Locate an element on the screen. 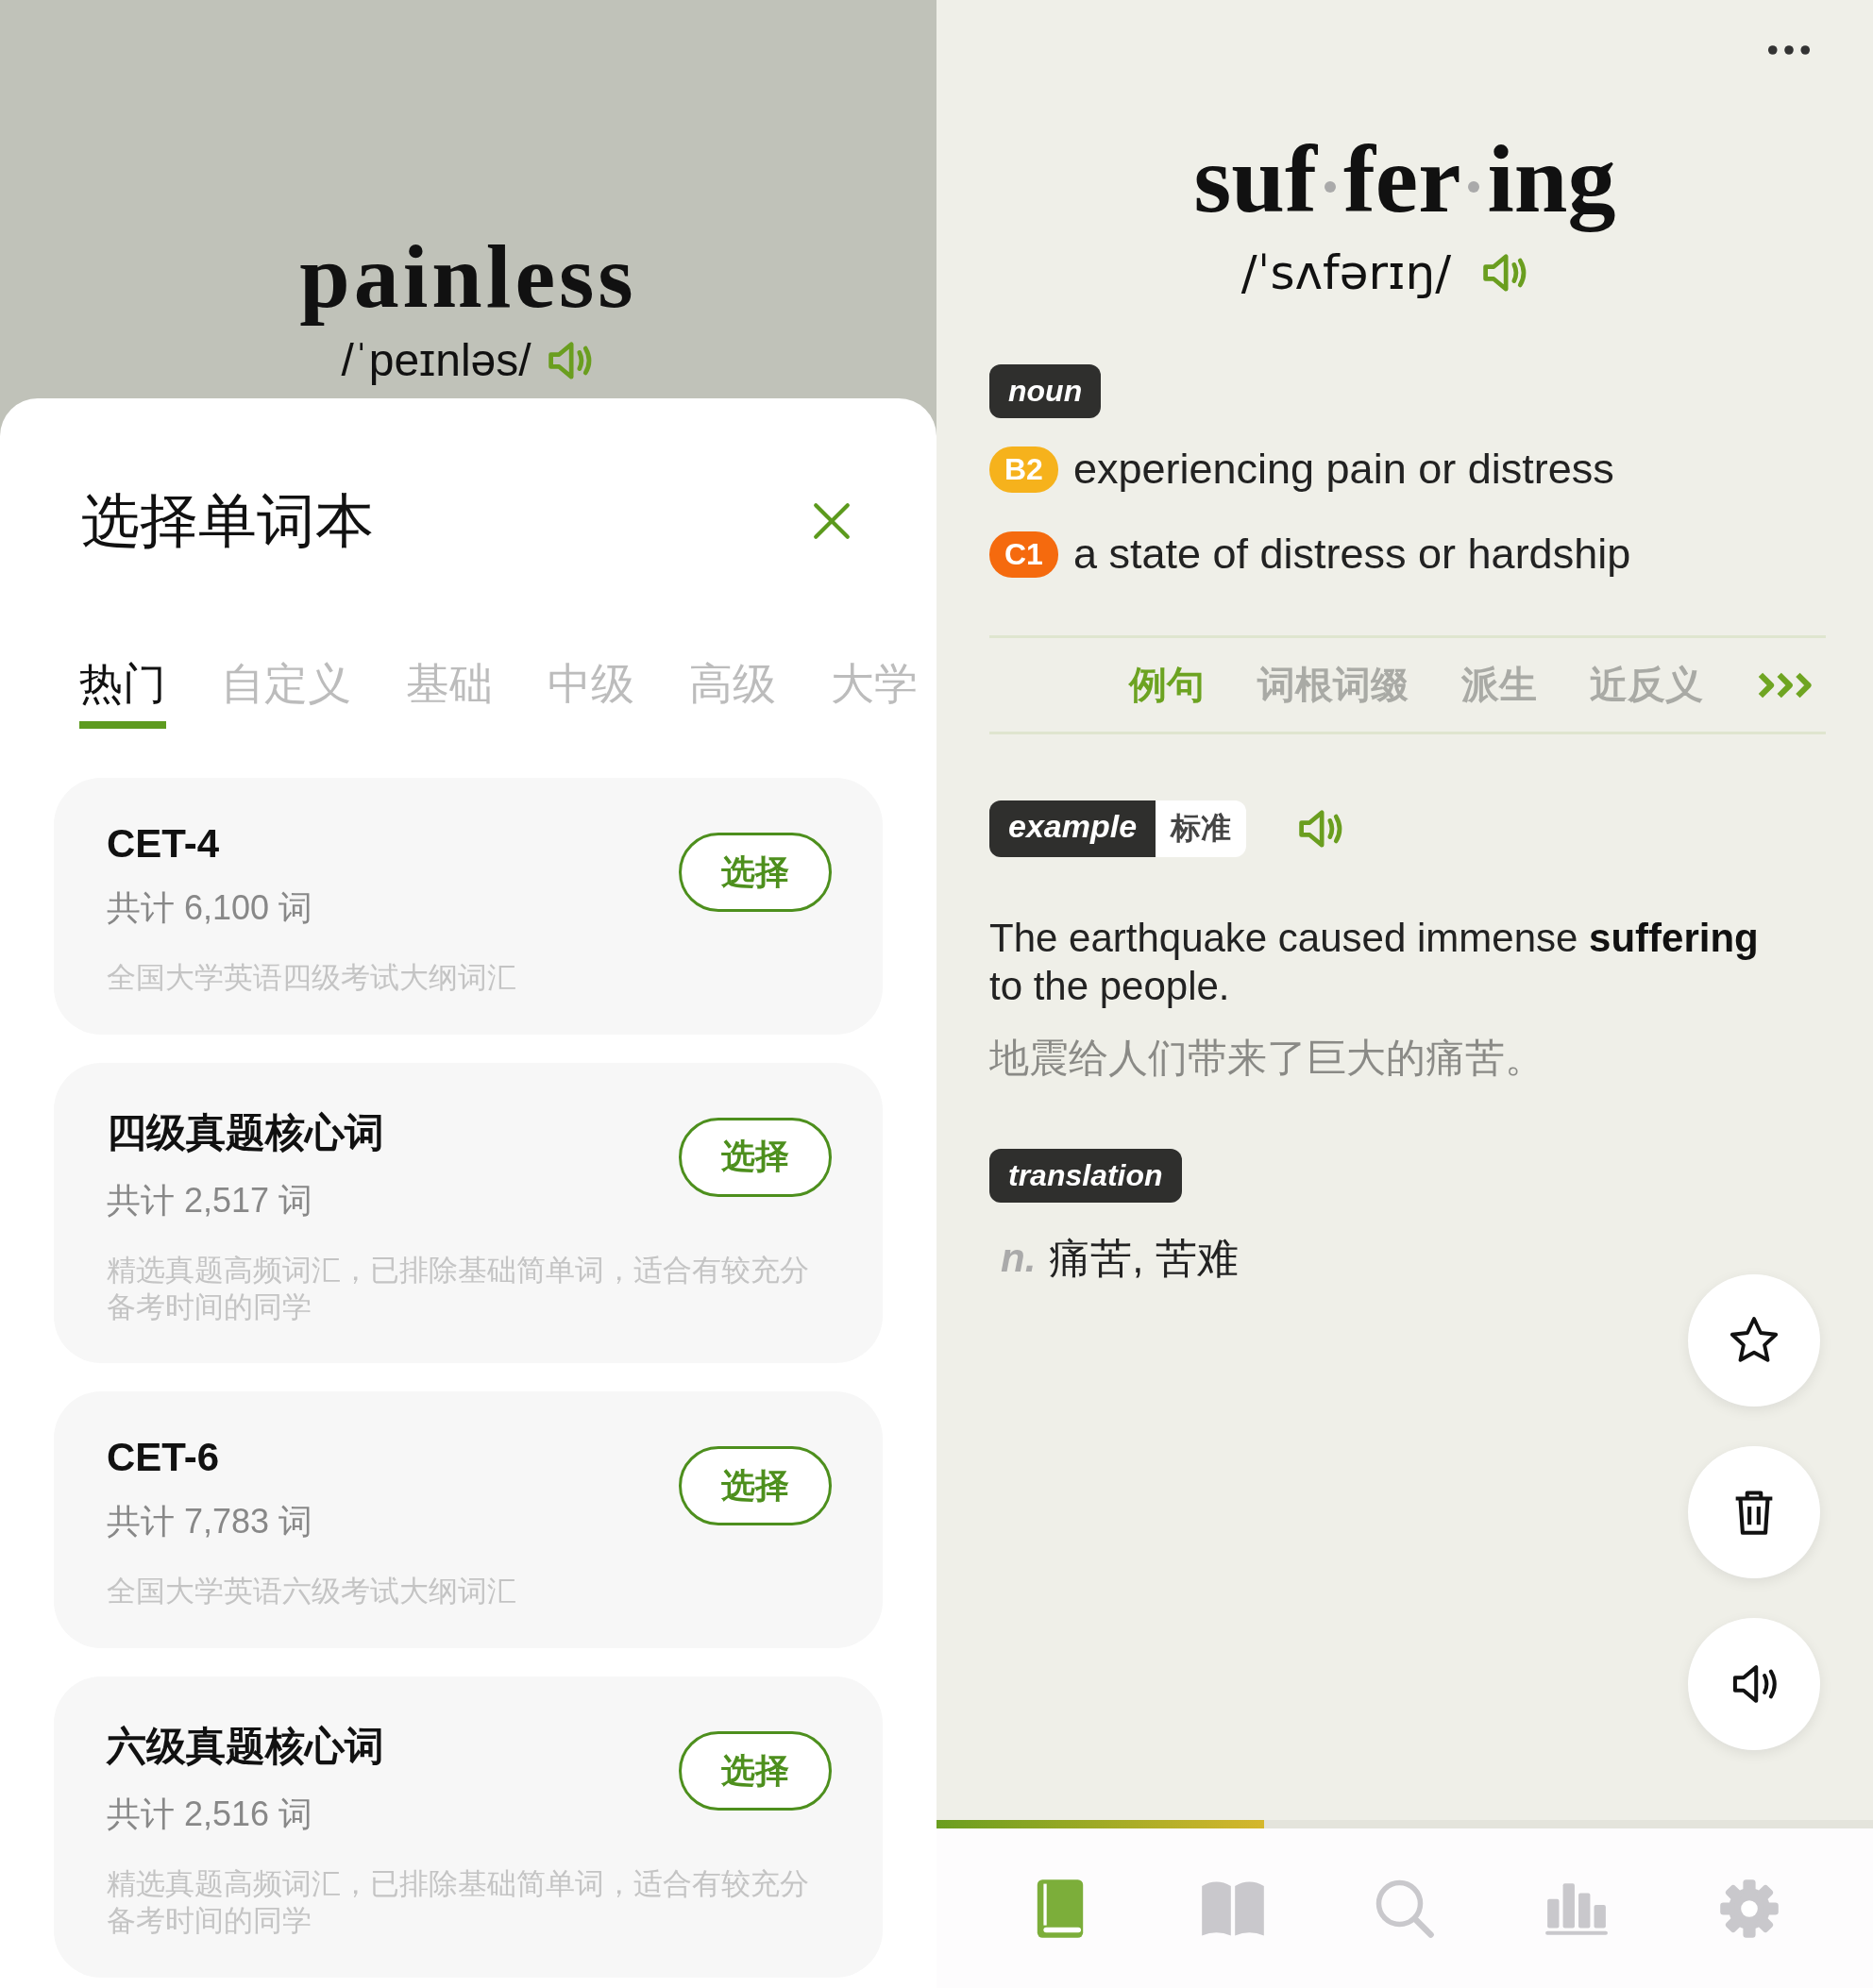 This screenshot has height=1988, width=1873. sheet-title: 选择单词本 is located at coordinates (227, 521).